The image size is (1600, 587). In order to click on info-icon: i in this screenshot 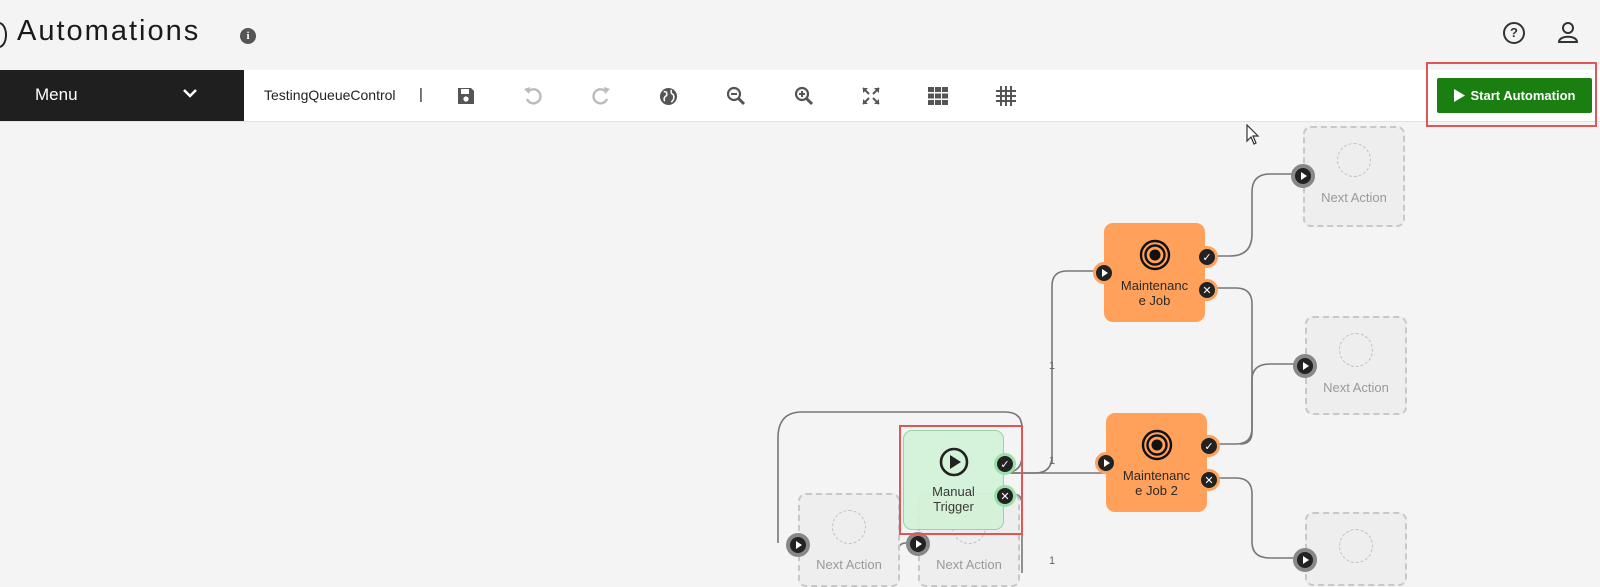, I will do `click(248, 36)`.